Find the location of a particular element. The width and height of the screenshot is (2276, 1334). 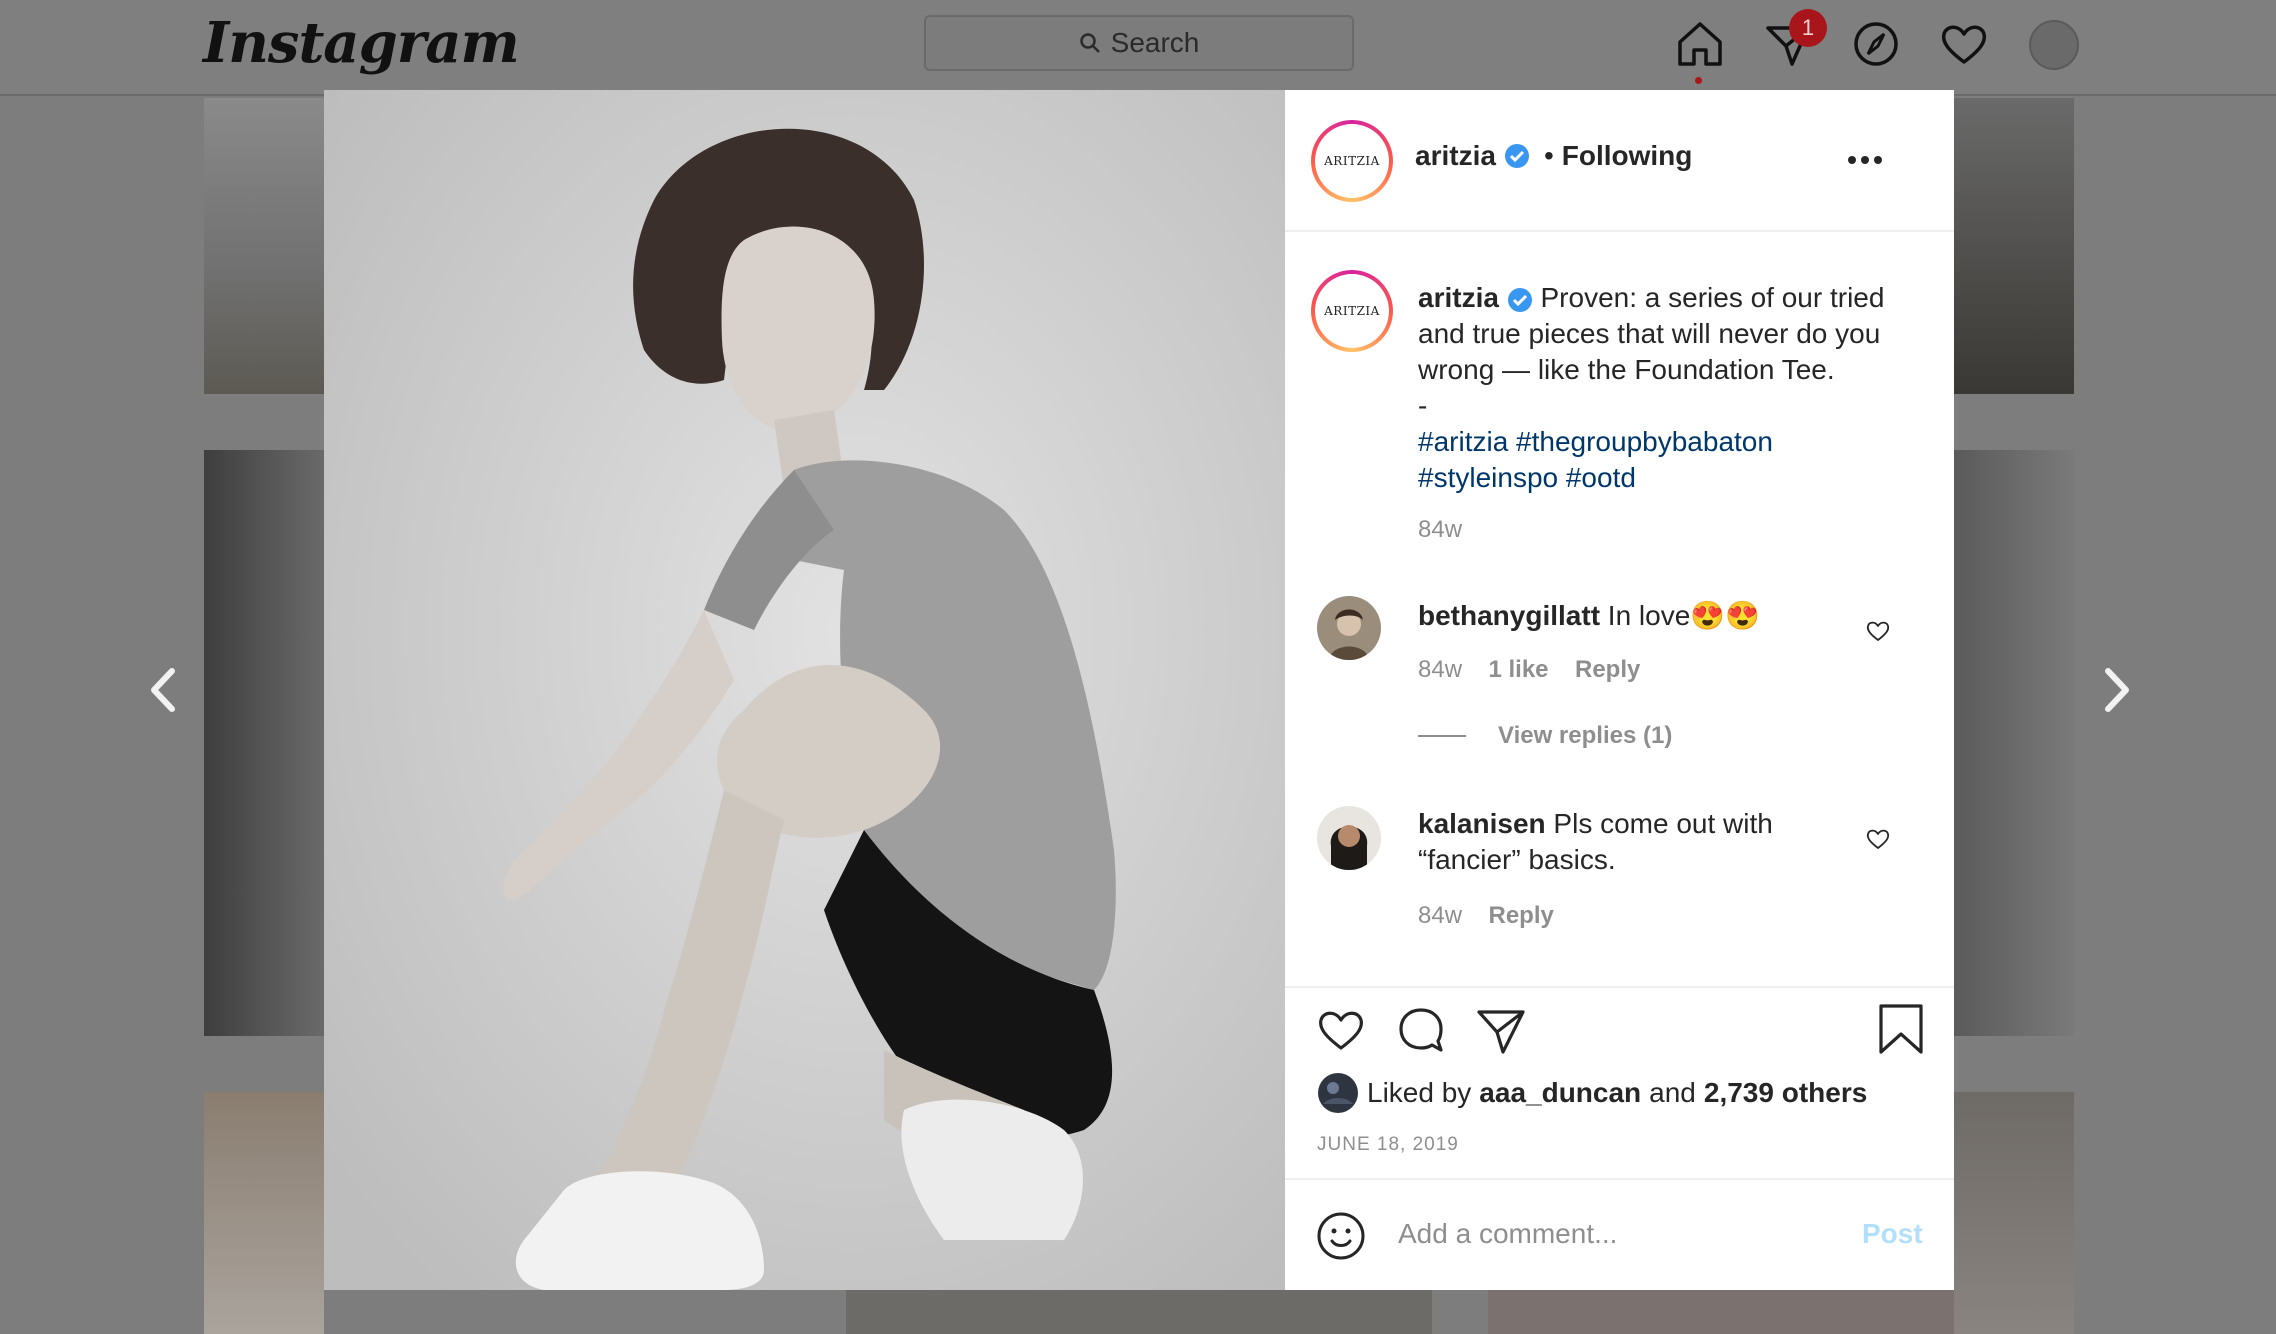

like-heart-icon is located at coordinates (1341, 1030).